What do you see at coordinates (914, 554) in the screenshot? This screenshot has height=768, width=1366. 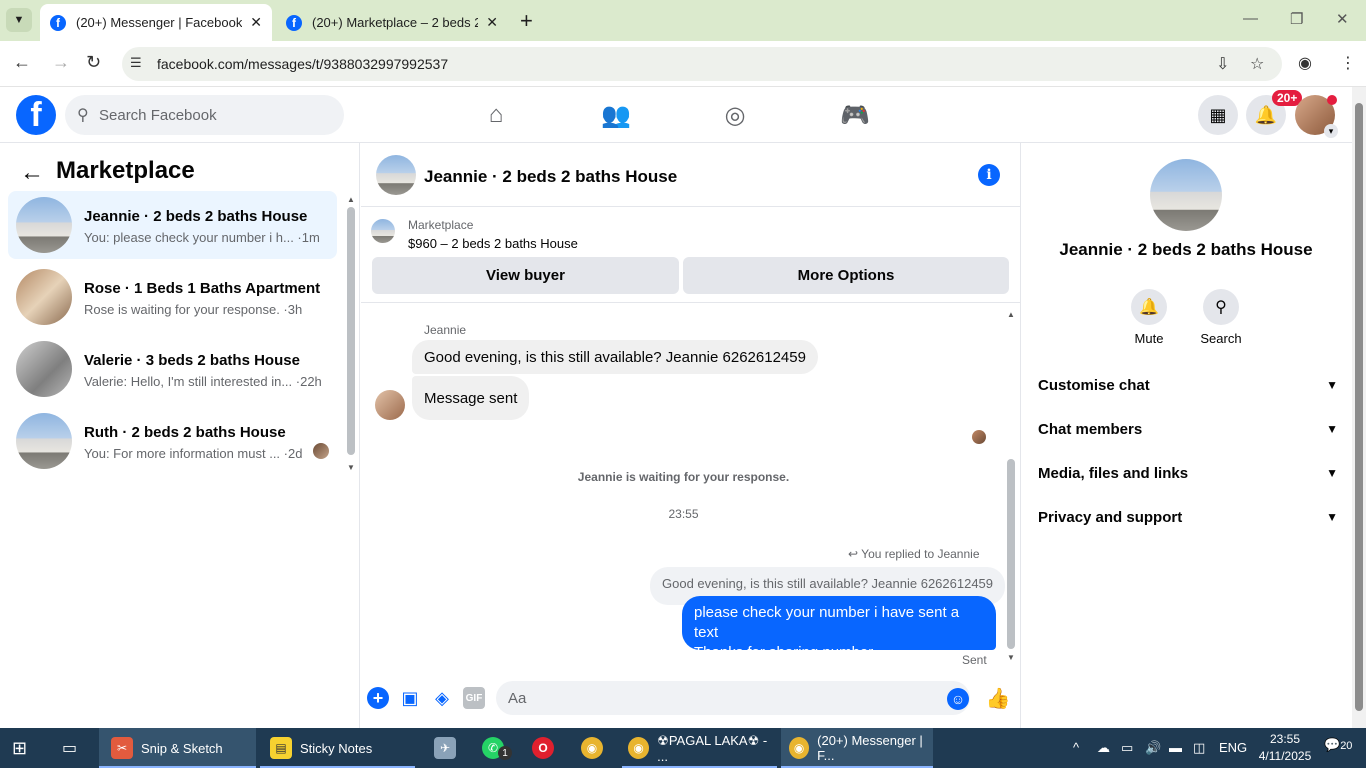 I see `reply-indicator: ↩ You replied to Jeannie` at bounding box center [914, 554].